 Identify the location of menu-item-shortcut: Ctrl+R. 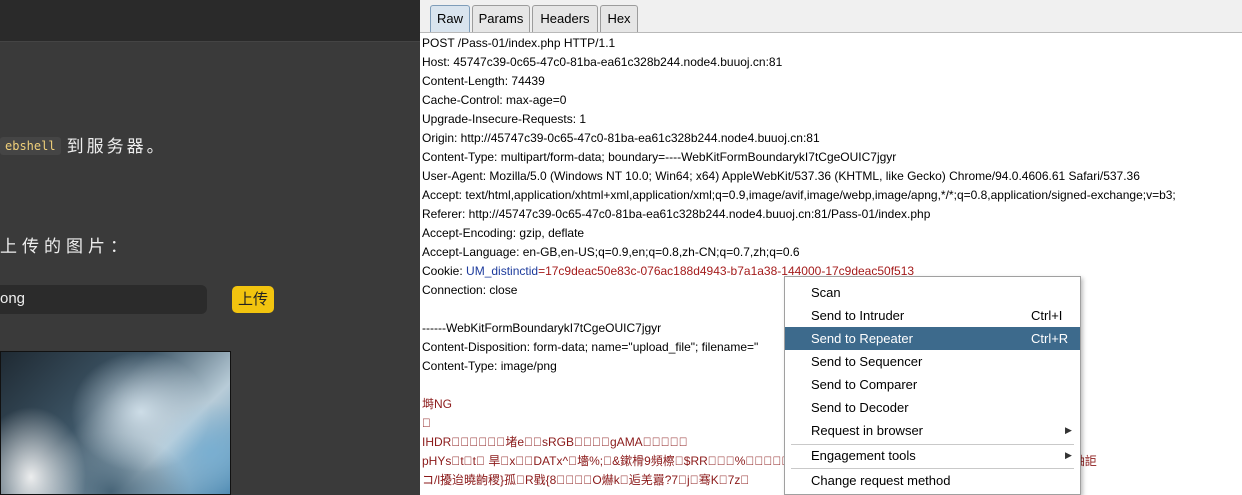
(1050, 338).